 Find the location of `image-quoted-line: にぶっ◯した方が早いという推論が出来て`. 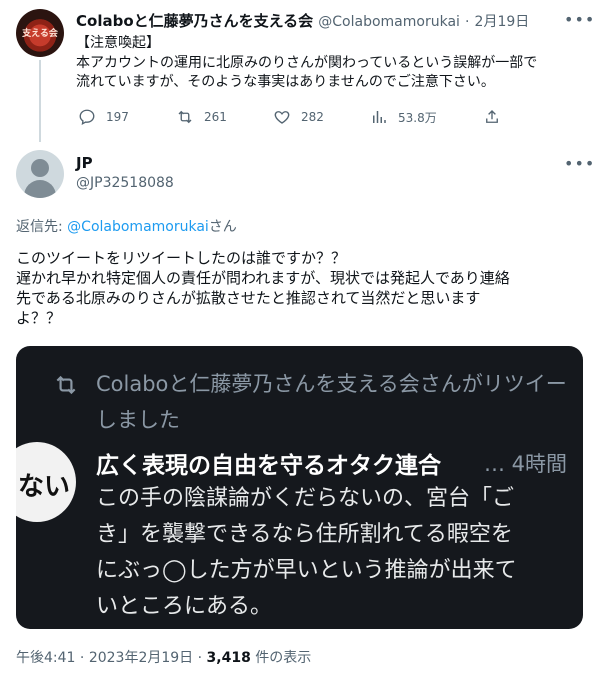

image-quoted-line: にぶっ◯した方が早いという推論が出来て is located at coordinates (306, 570).